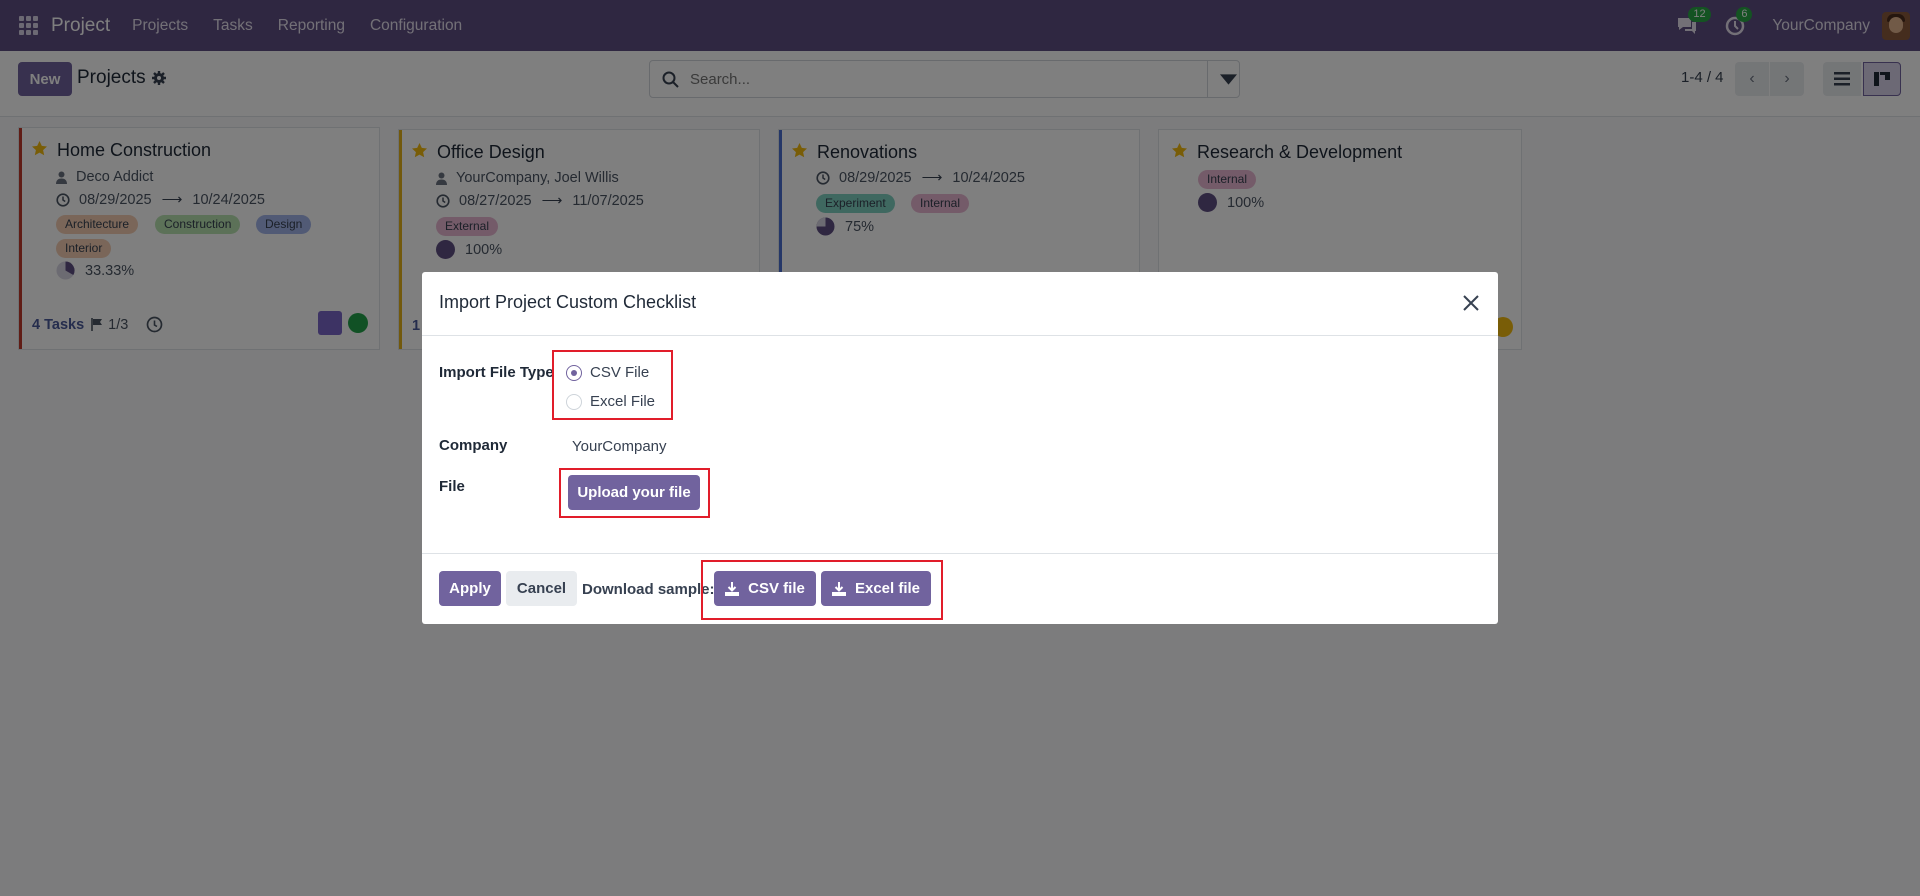 This screenshot has height=896, width=1920. Describe the element at coordinates (568, 302) in the screenshot. I see `modal-title: Import Project Custom Checklist` at that location.